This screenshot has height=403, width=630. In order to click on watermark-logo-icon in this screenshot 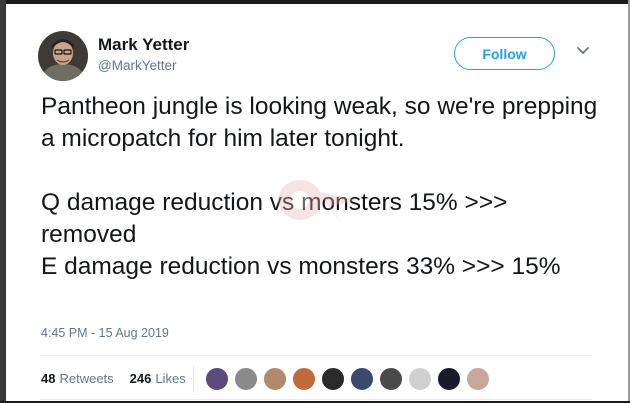, I will do `click(318, 201)`.